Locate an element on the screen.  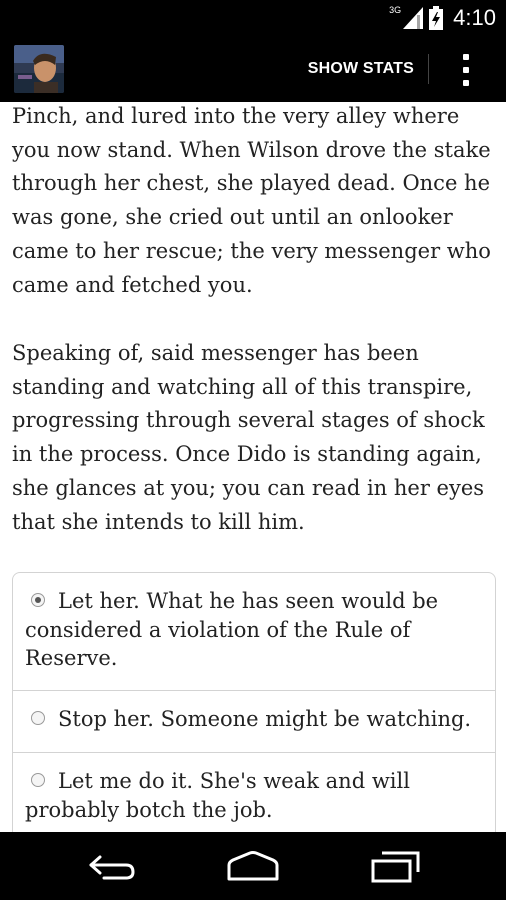
status-time: 4:10 is located at coordinates (474, 17).